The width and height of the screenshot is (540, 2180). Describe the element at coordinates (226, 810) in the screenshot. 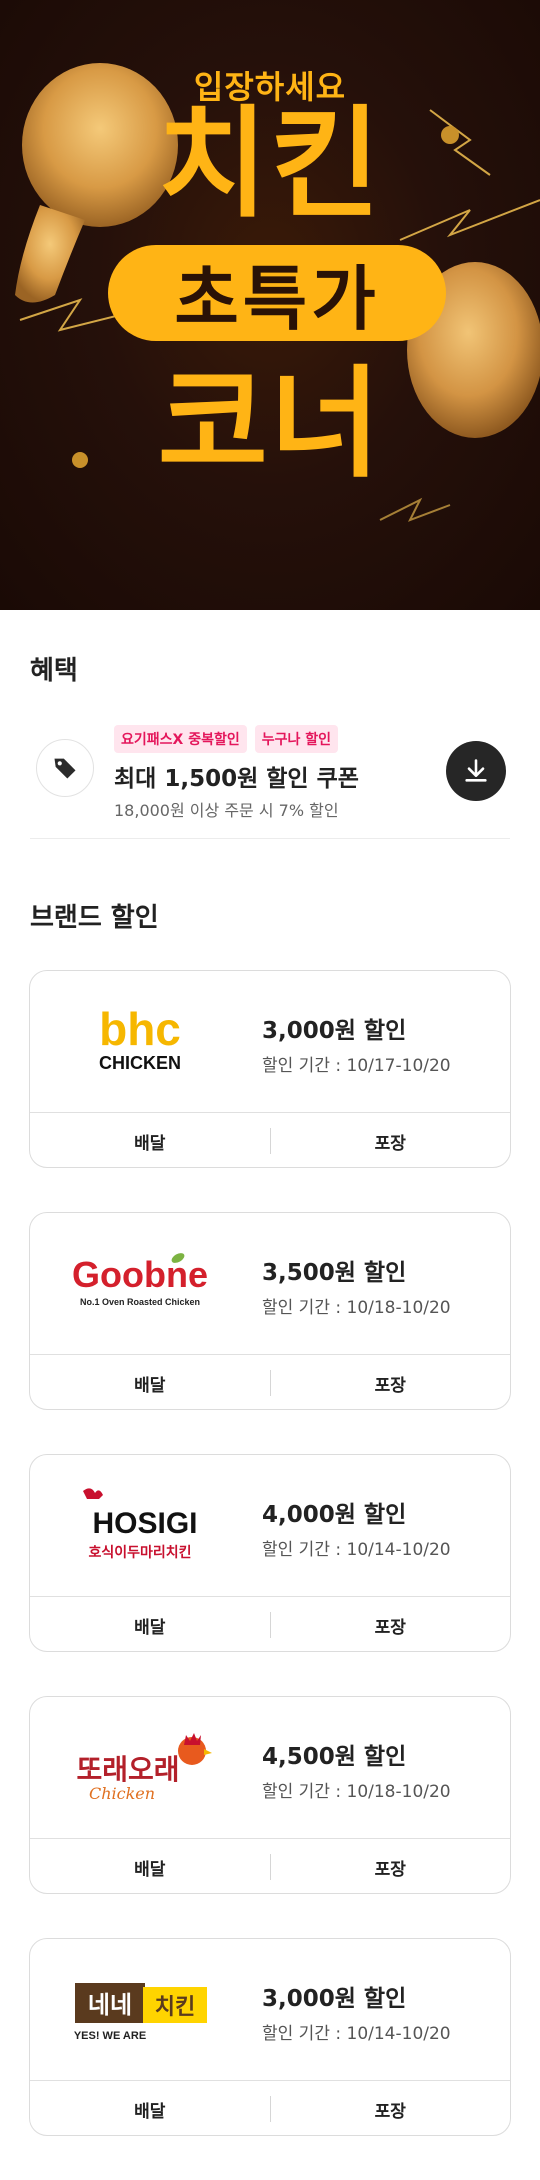

I see `coupon-description: 18,000원 이상 주문 시 7% 할인` at that location.